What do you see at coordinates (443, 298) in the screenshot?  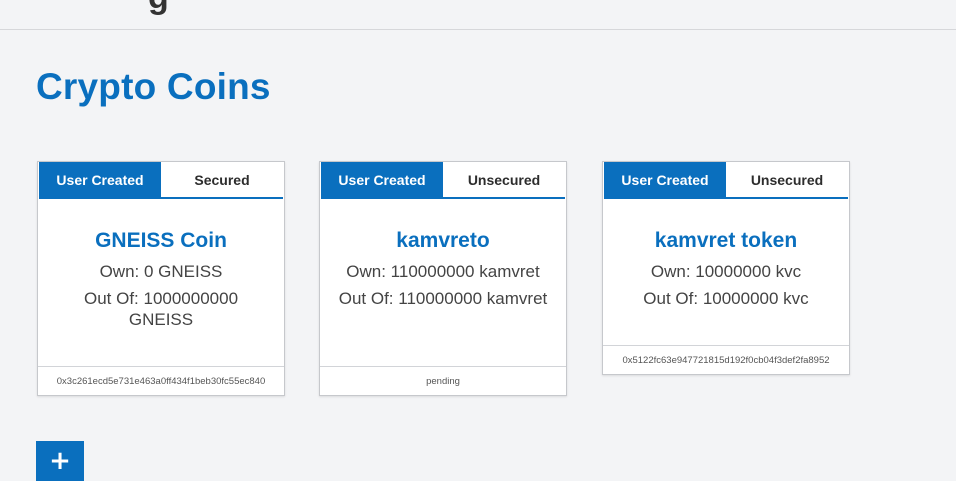 I see `coin-total-supply: Out Of: 110000000 kamvret` at bounding box center [443, 298].